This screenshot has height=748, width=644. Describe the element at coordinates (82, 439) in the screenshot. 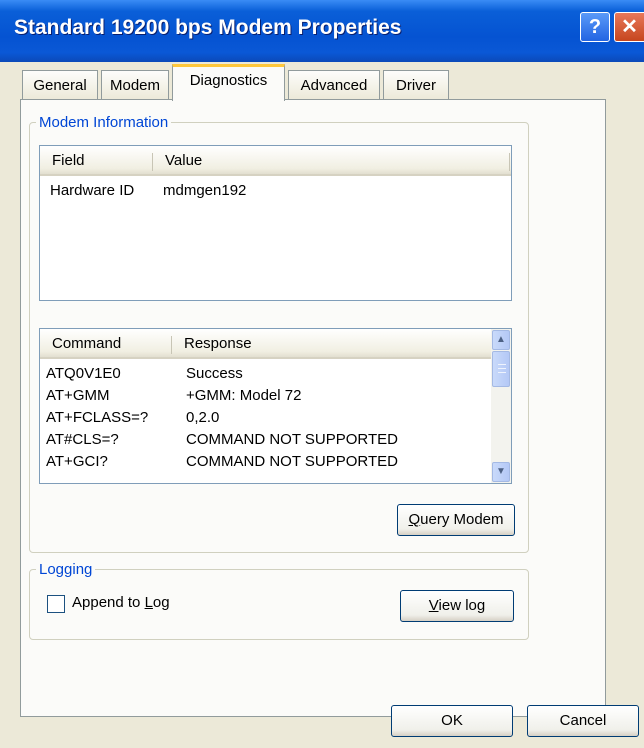

I see `command-cell: AT#CLS=?` at that location.